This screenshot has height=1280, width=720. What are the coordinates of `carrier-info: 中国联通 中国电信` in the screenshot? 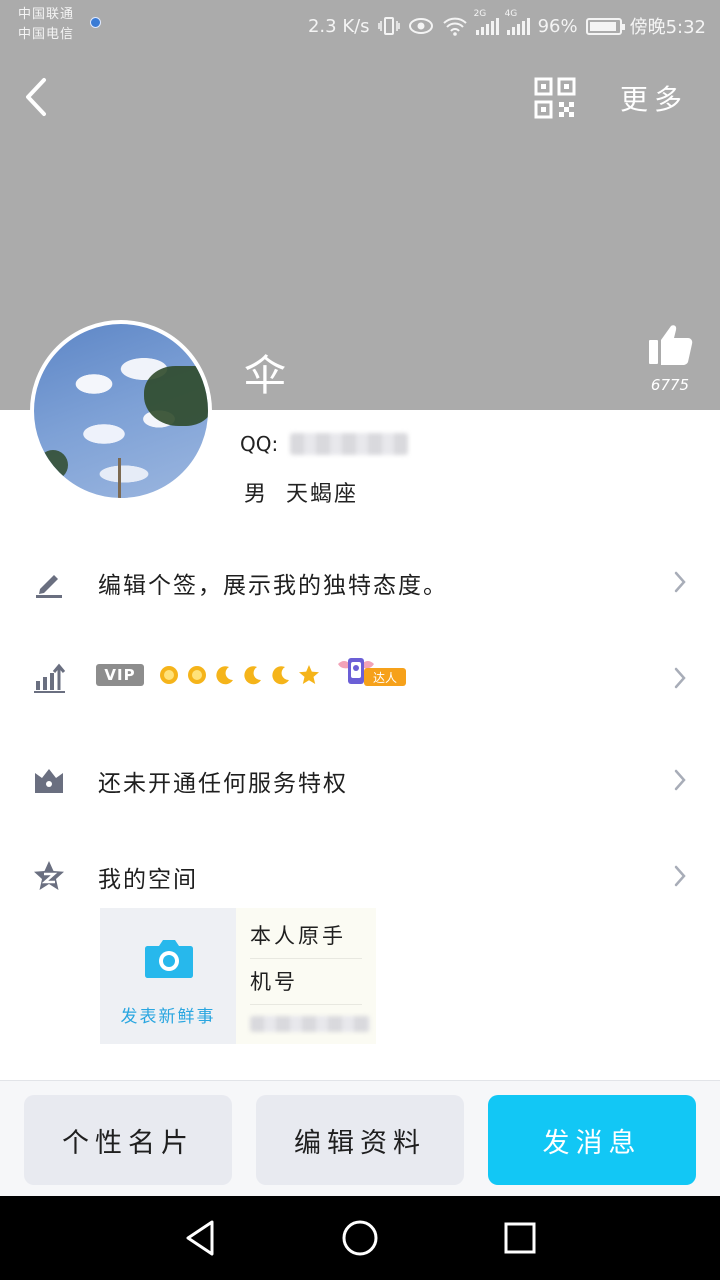 It's located at (46, 25).